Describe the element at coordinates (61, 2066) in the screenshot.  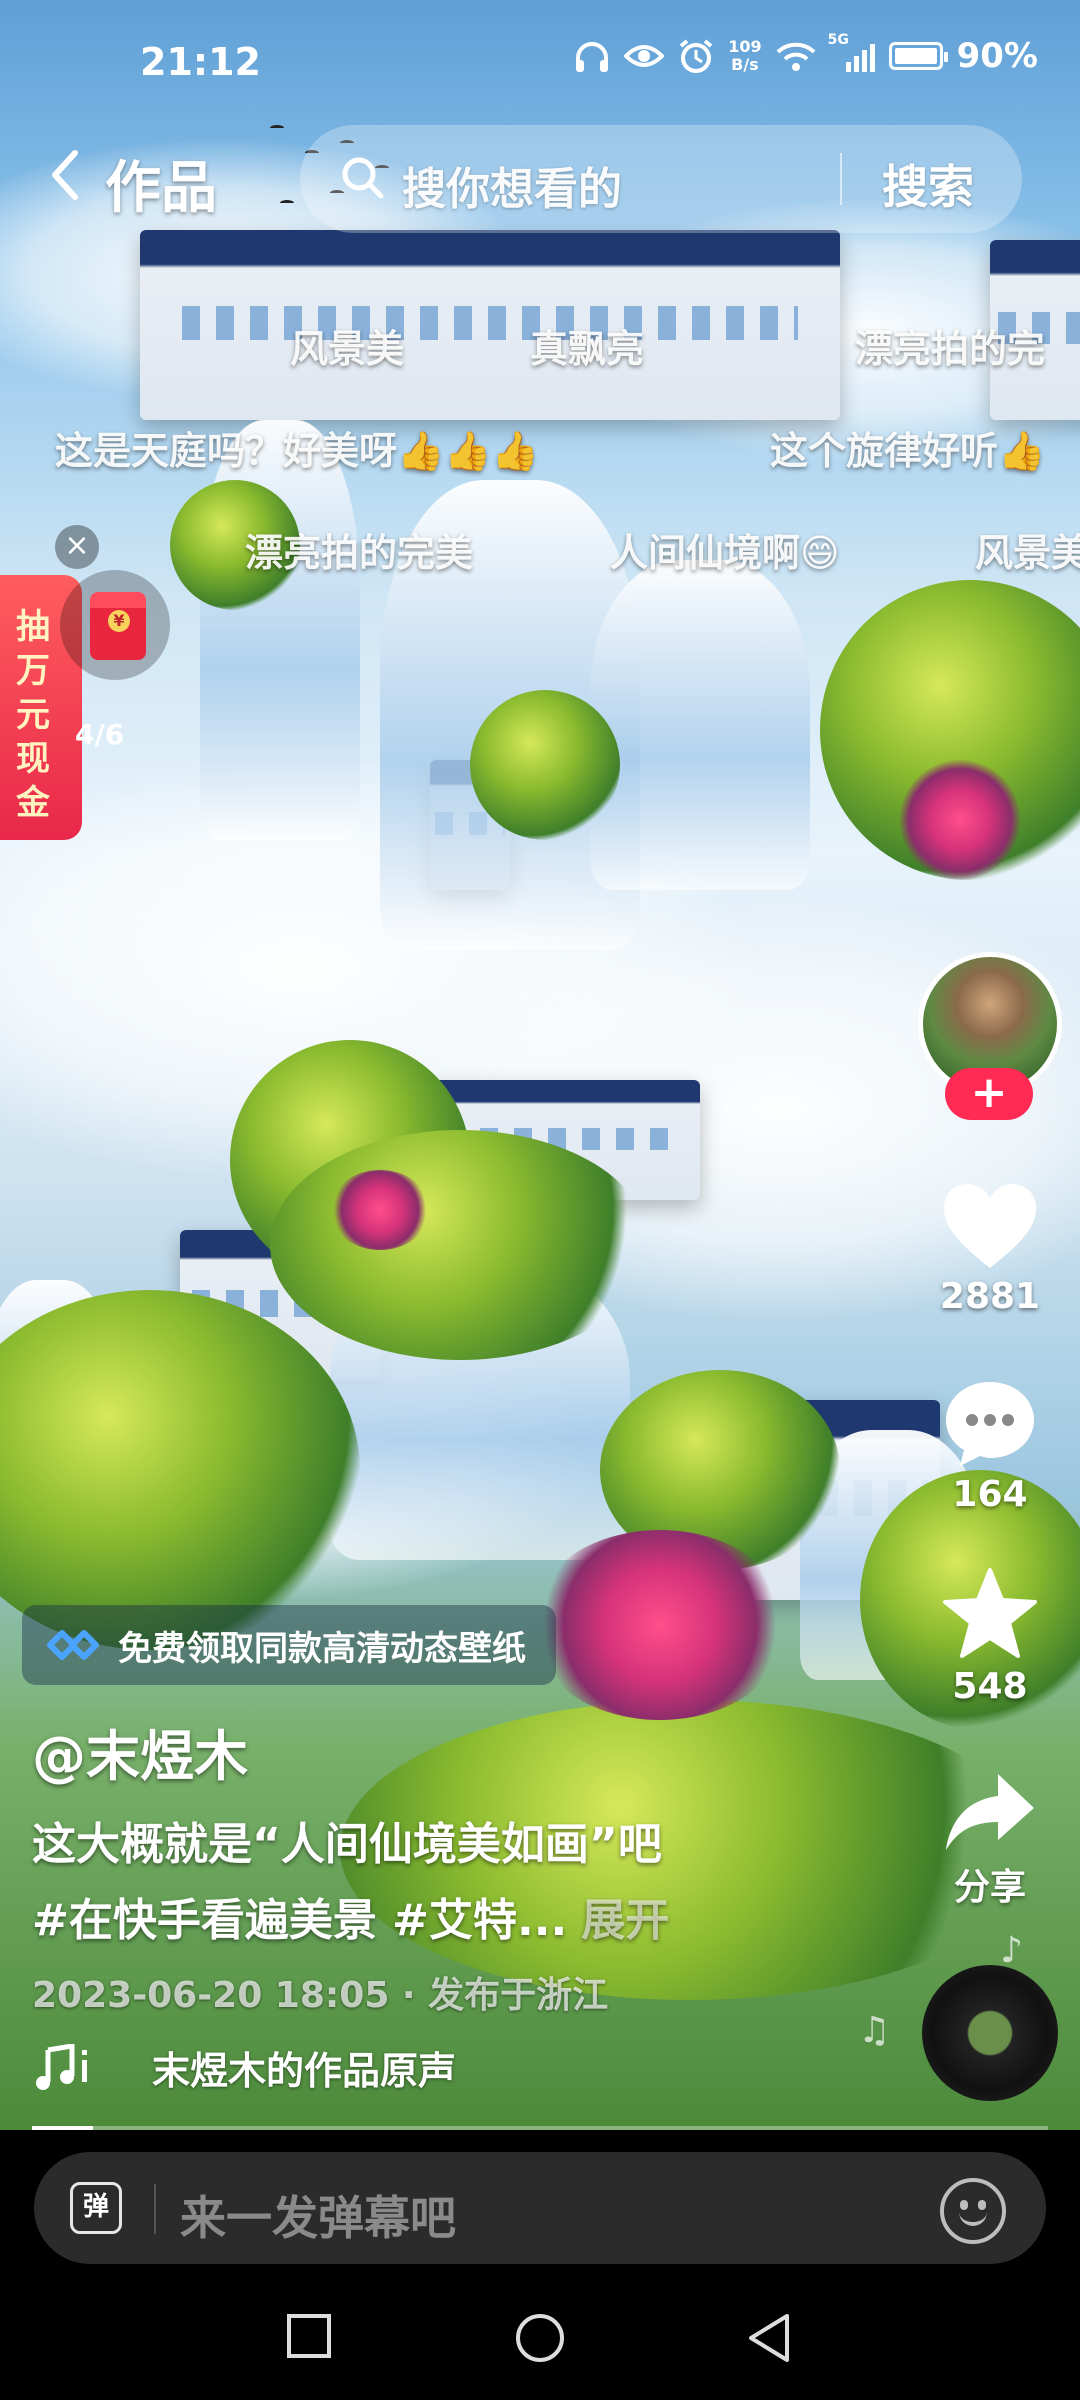
I see `music-note-icon` at that location.